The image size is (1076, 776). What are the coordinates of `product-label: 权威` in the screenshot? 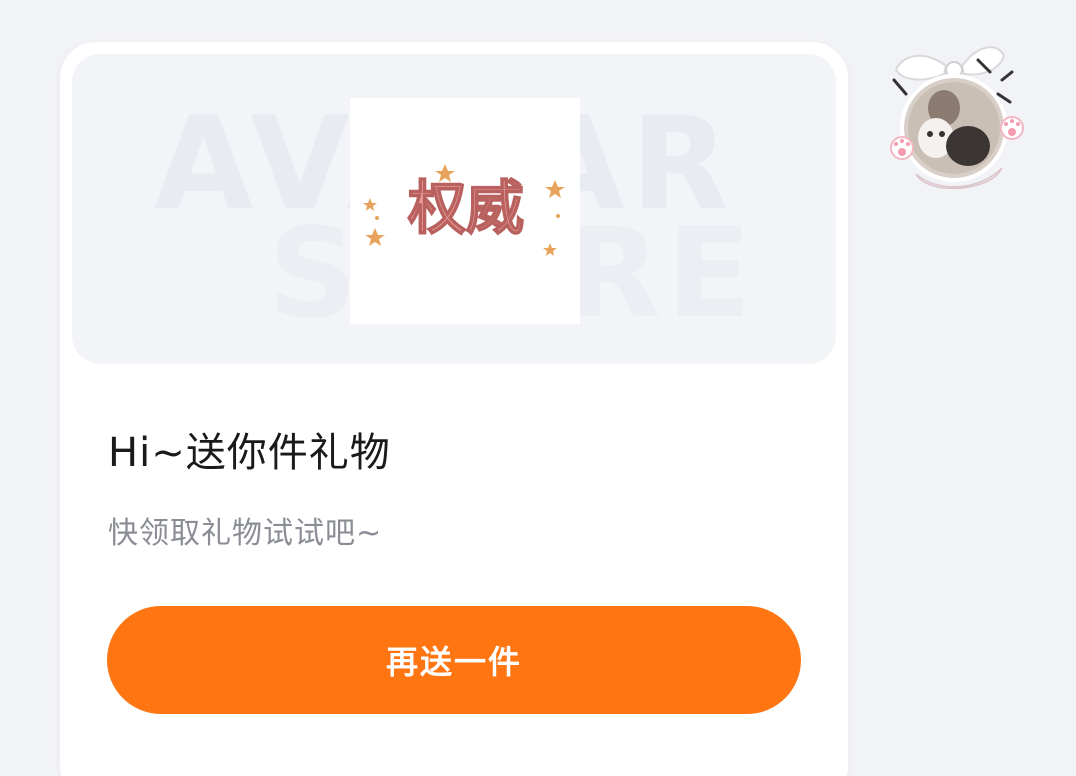 It's located at (465, 208).